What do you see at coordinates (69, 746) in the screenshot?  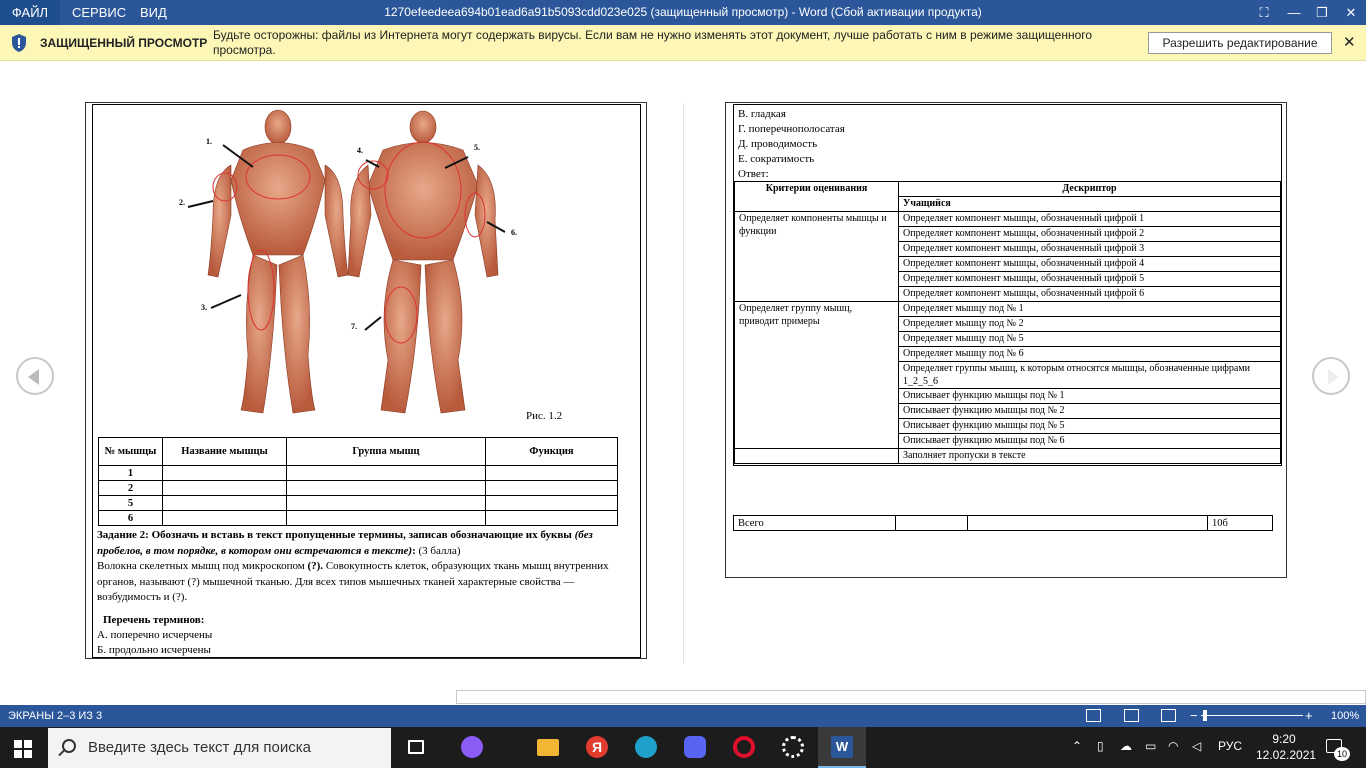 I see `search-icon` at bounding box center [69, 746].